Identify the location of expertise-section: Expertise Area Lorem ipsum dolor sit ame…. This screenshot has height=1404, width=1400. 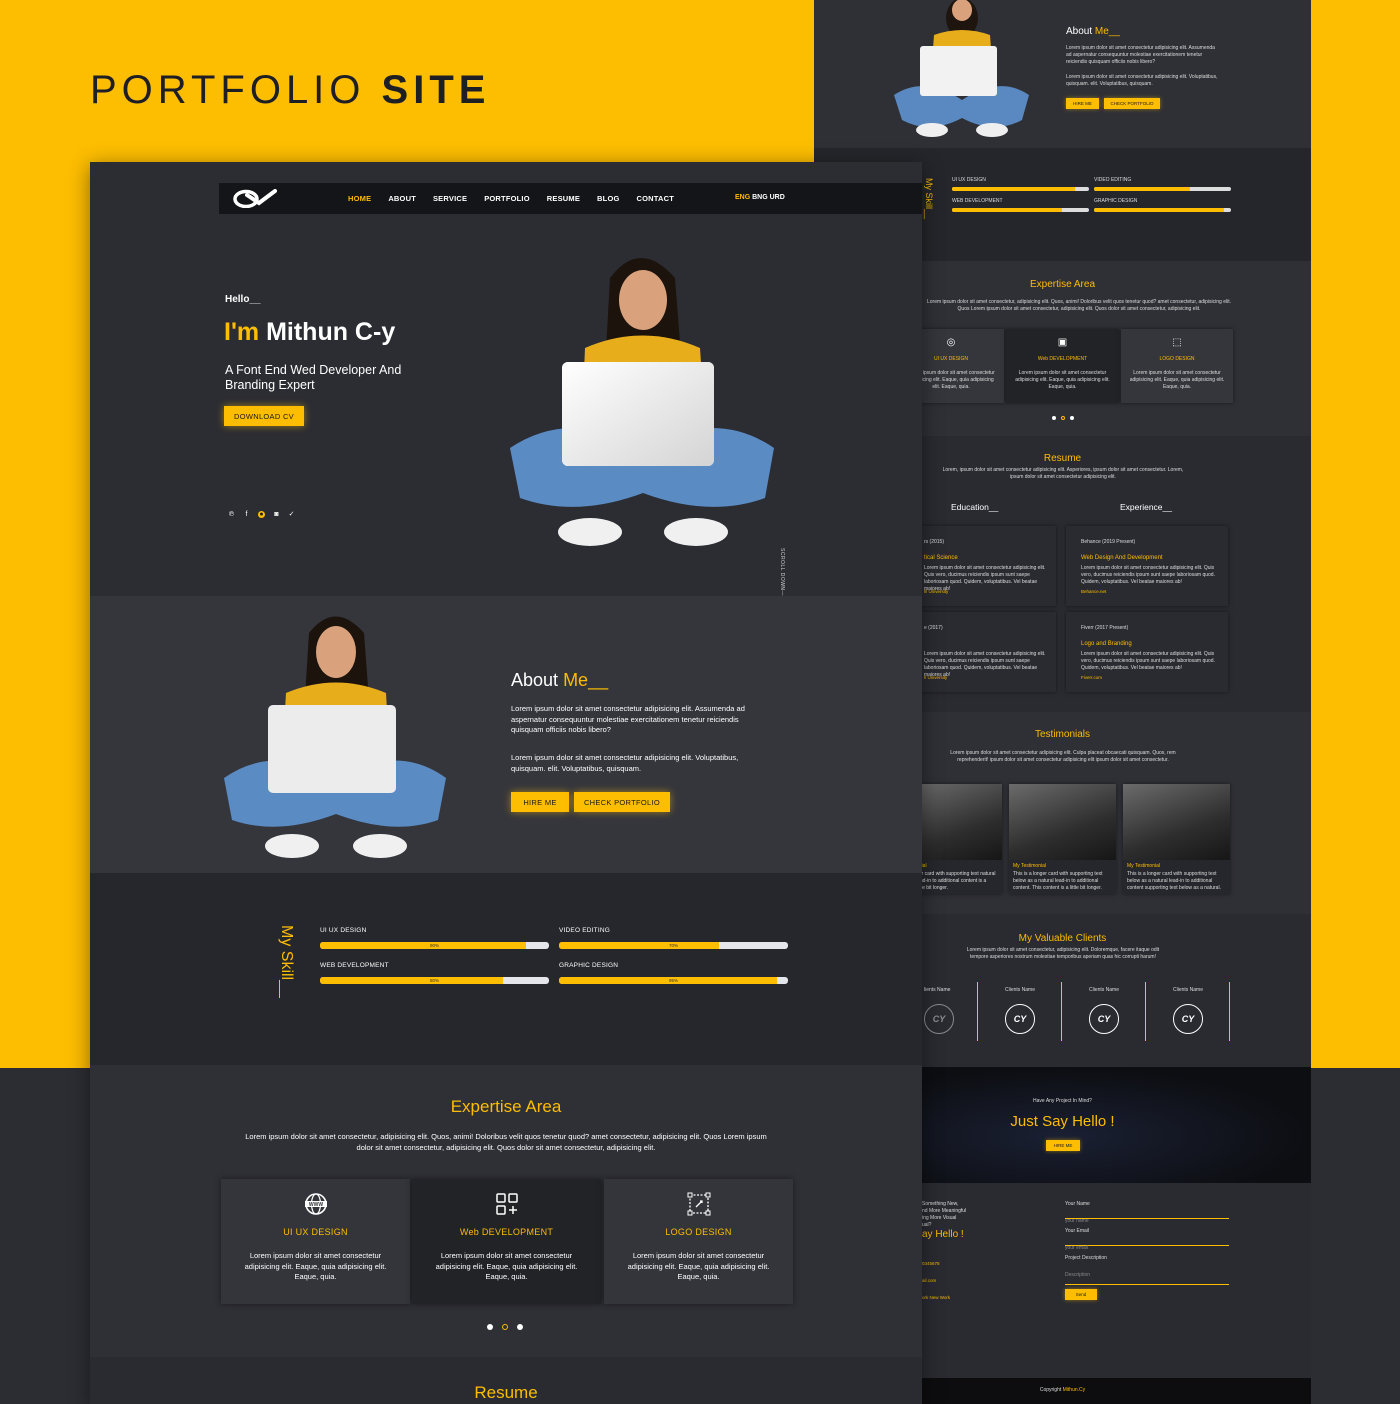
(506, 1211).